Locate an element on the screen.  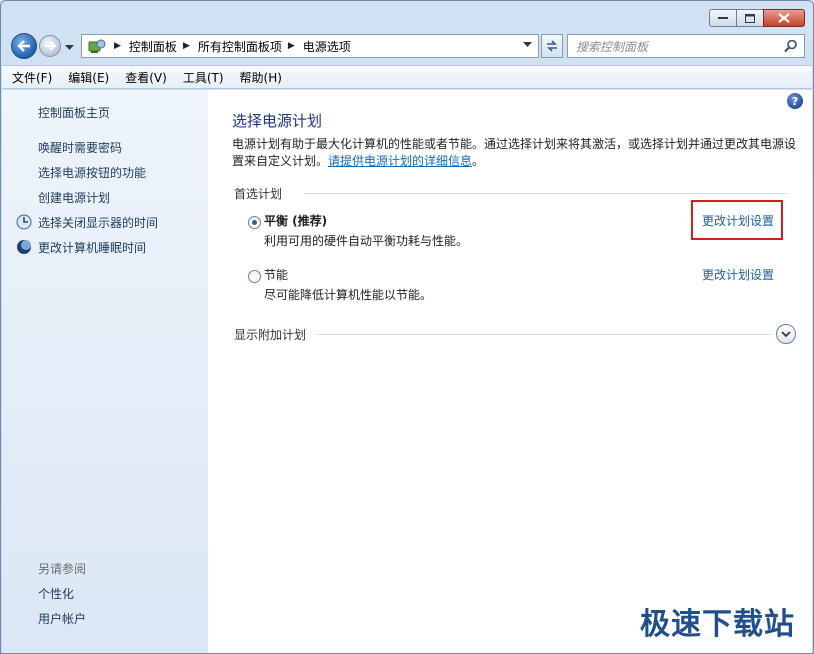
menu-edit: 编辑(E) is located at coordinates (88, 77).